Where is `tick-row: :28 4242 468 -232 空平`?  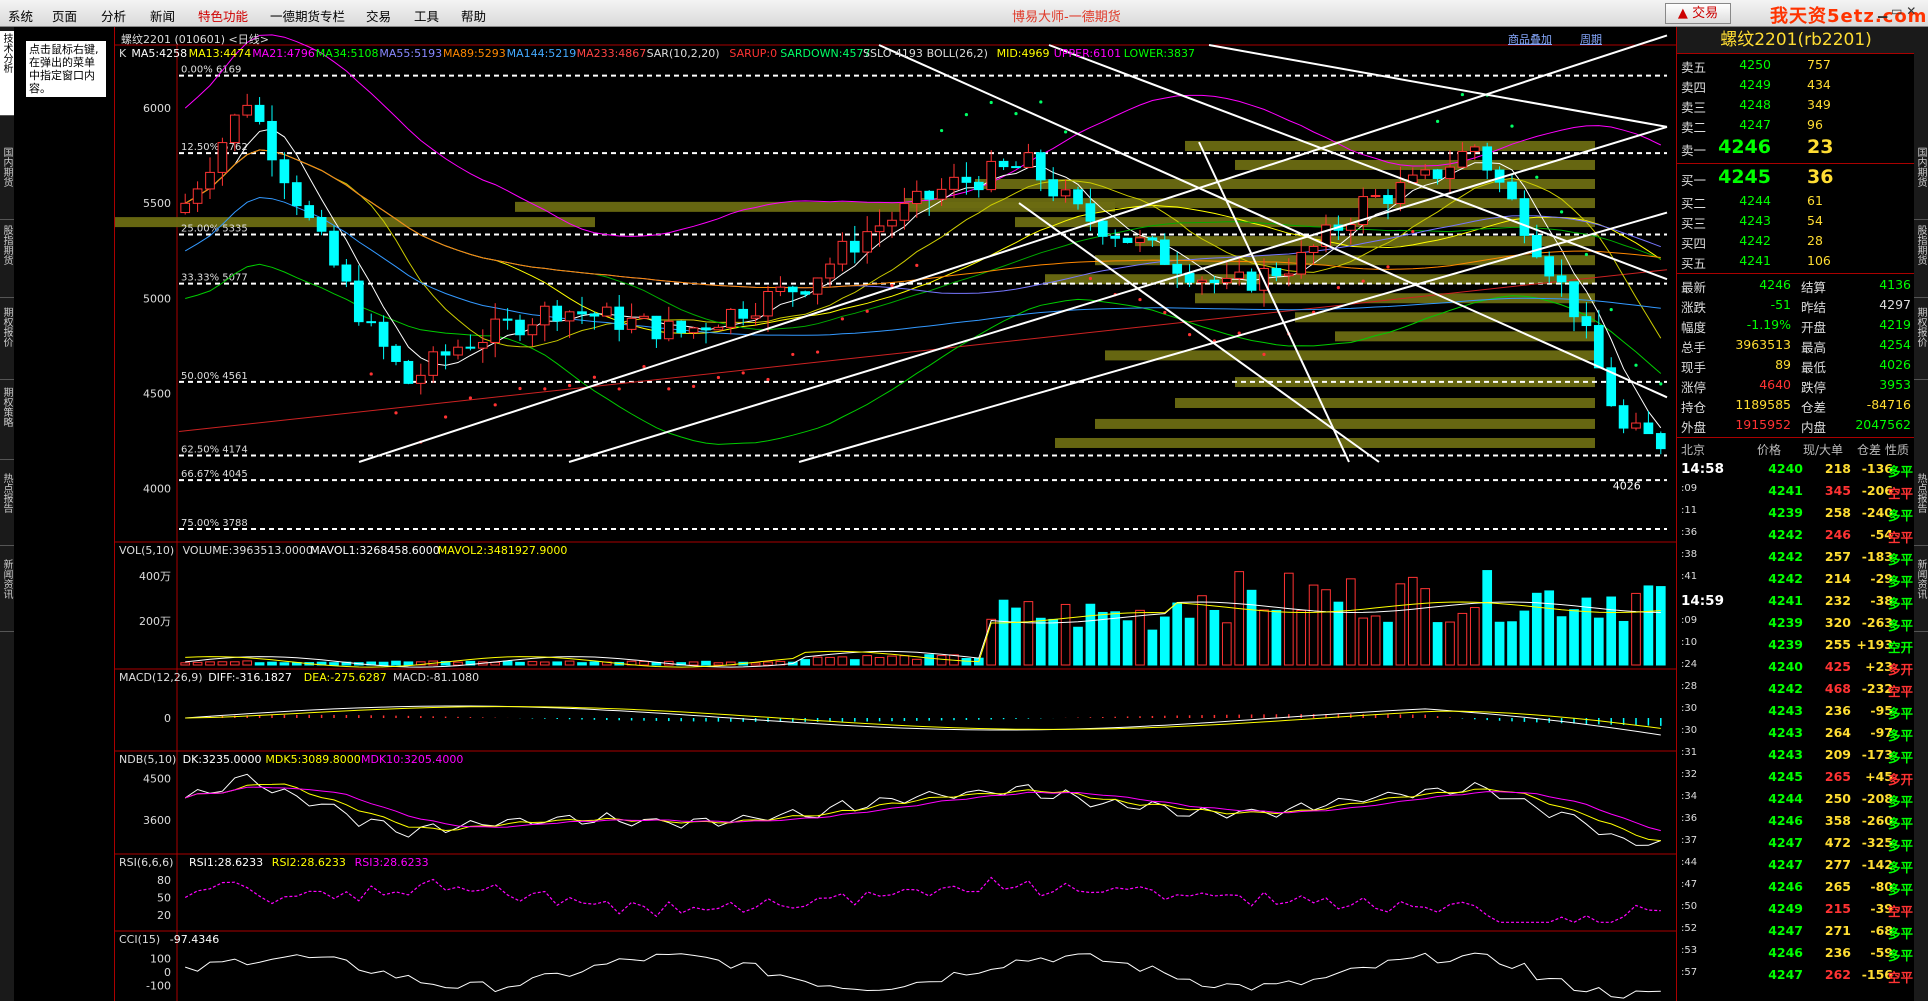
tick-row: :28 4242 468 -232 空平 is located at coordinates (1796, 690).